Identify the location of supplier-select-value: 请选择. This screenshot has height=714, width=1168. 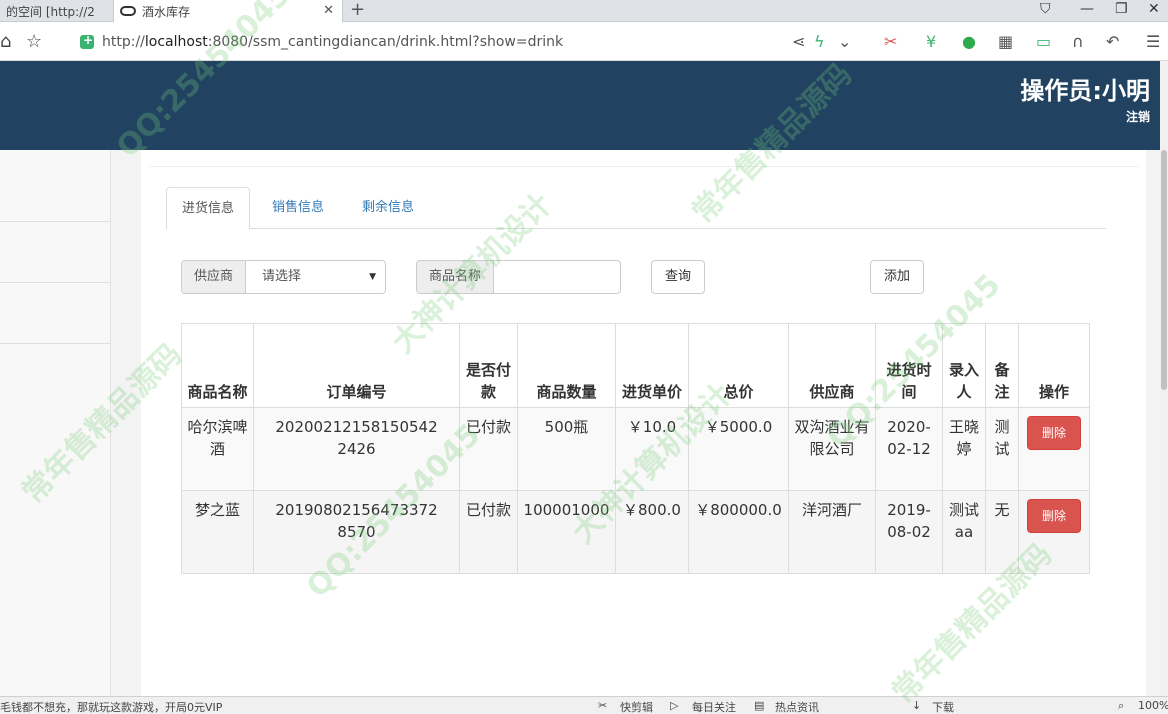
(282, 276).